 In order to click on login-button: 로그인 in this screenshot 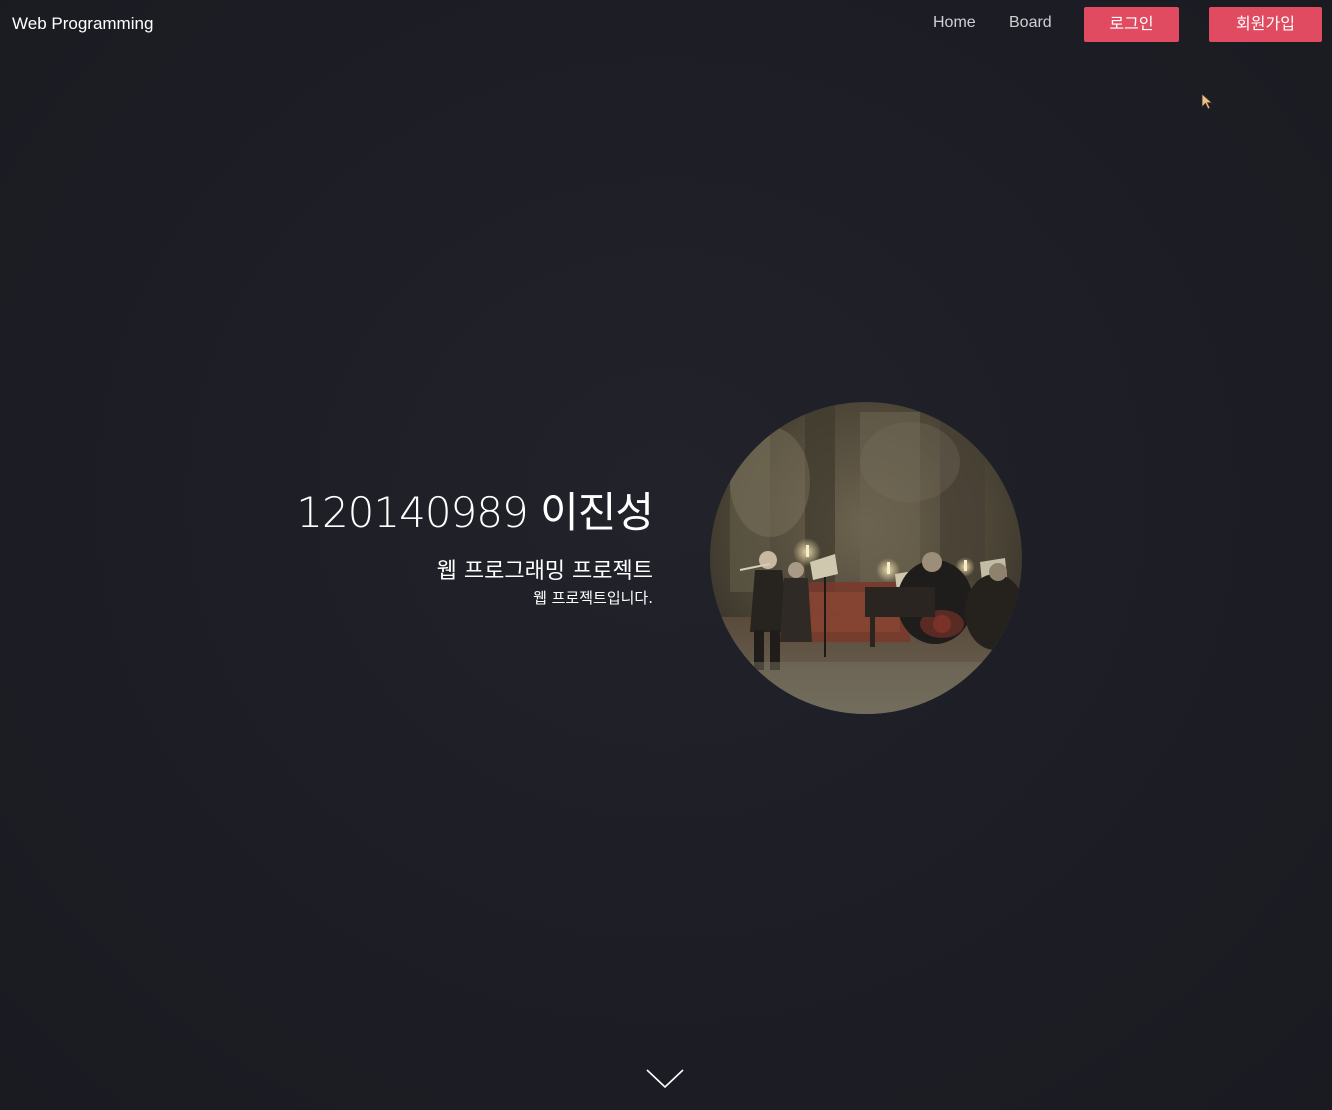, I will do `click(1131, 24)`.